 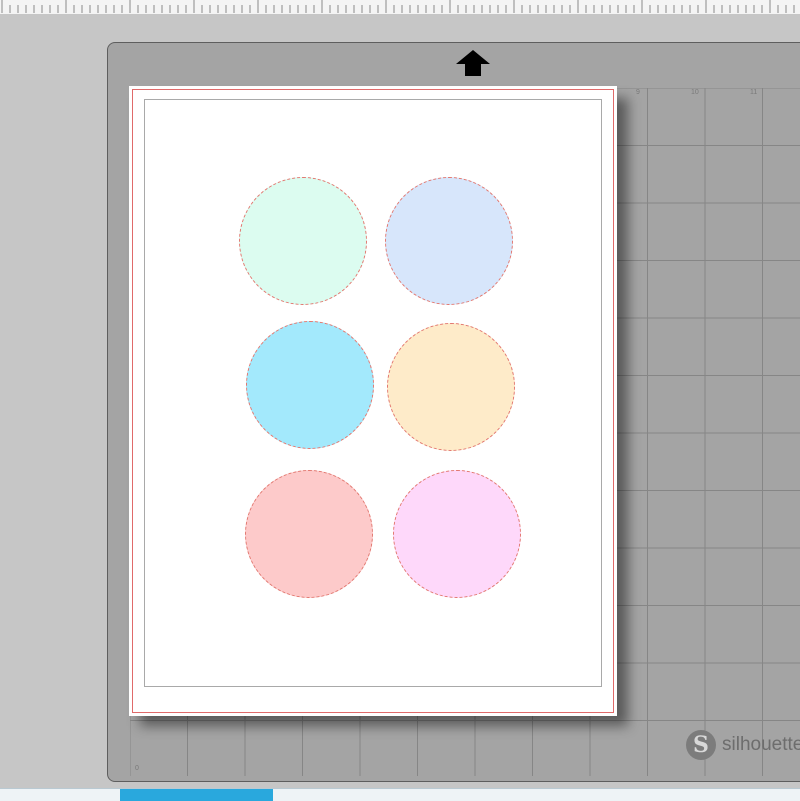 What do you see at coordinates (303, 241) in the screenshot?
I see `circle-mint` at bounding box center [303, 241].